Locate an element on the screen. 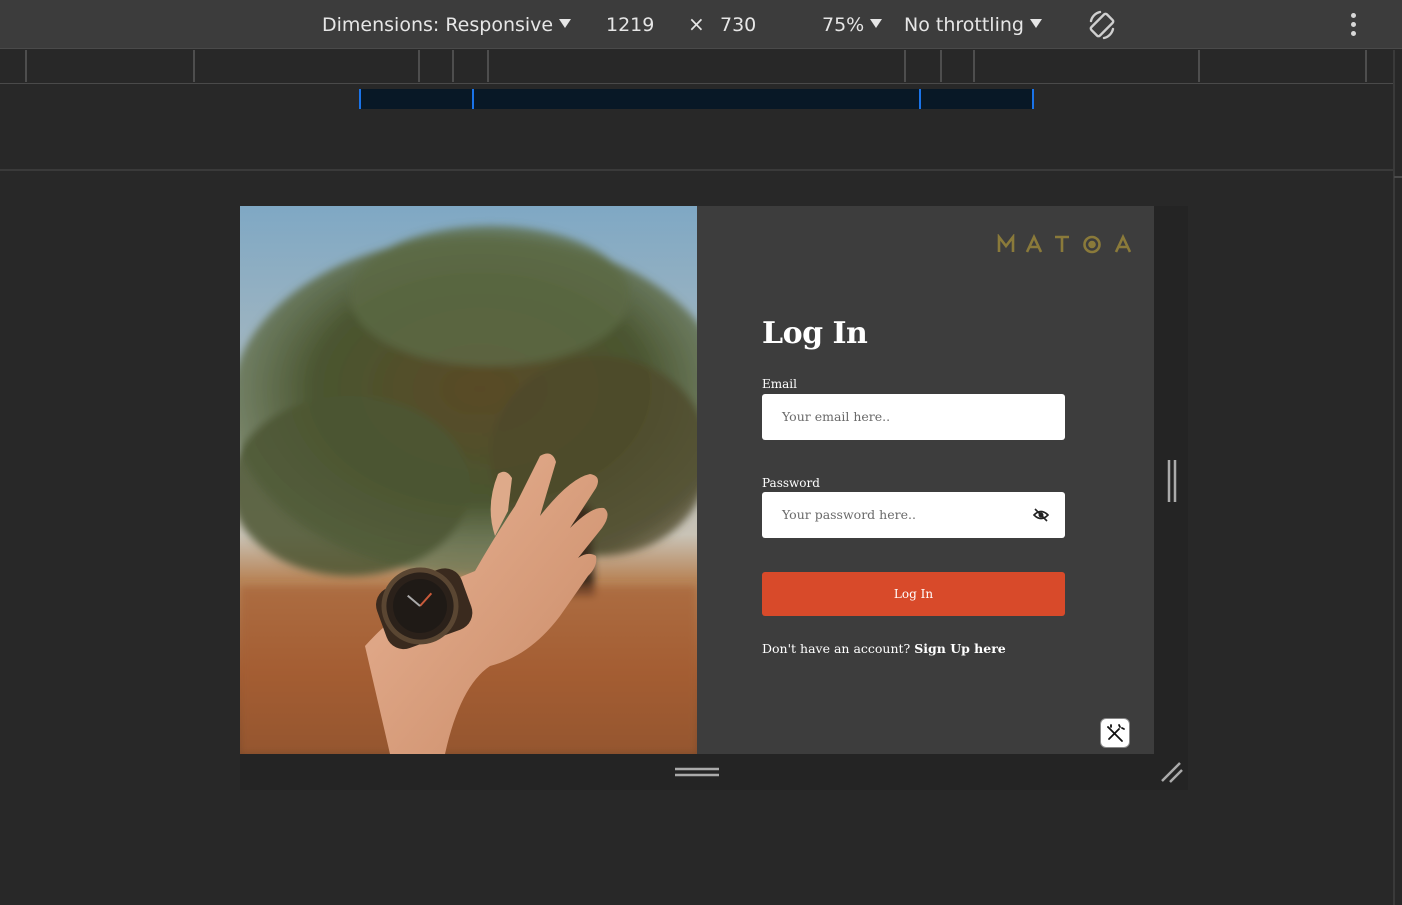 The width and height of the screenshot is (1402, 905). password-field: Your password here.. is located at coordinates (913, 515).